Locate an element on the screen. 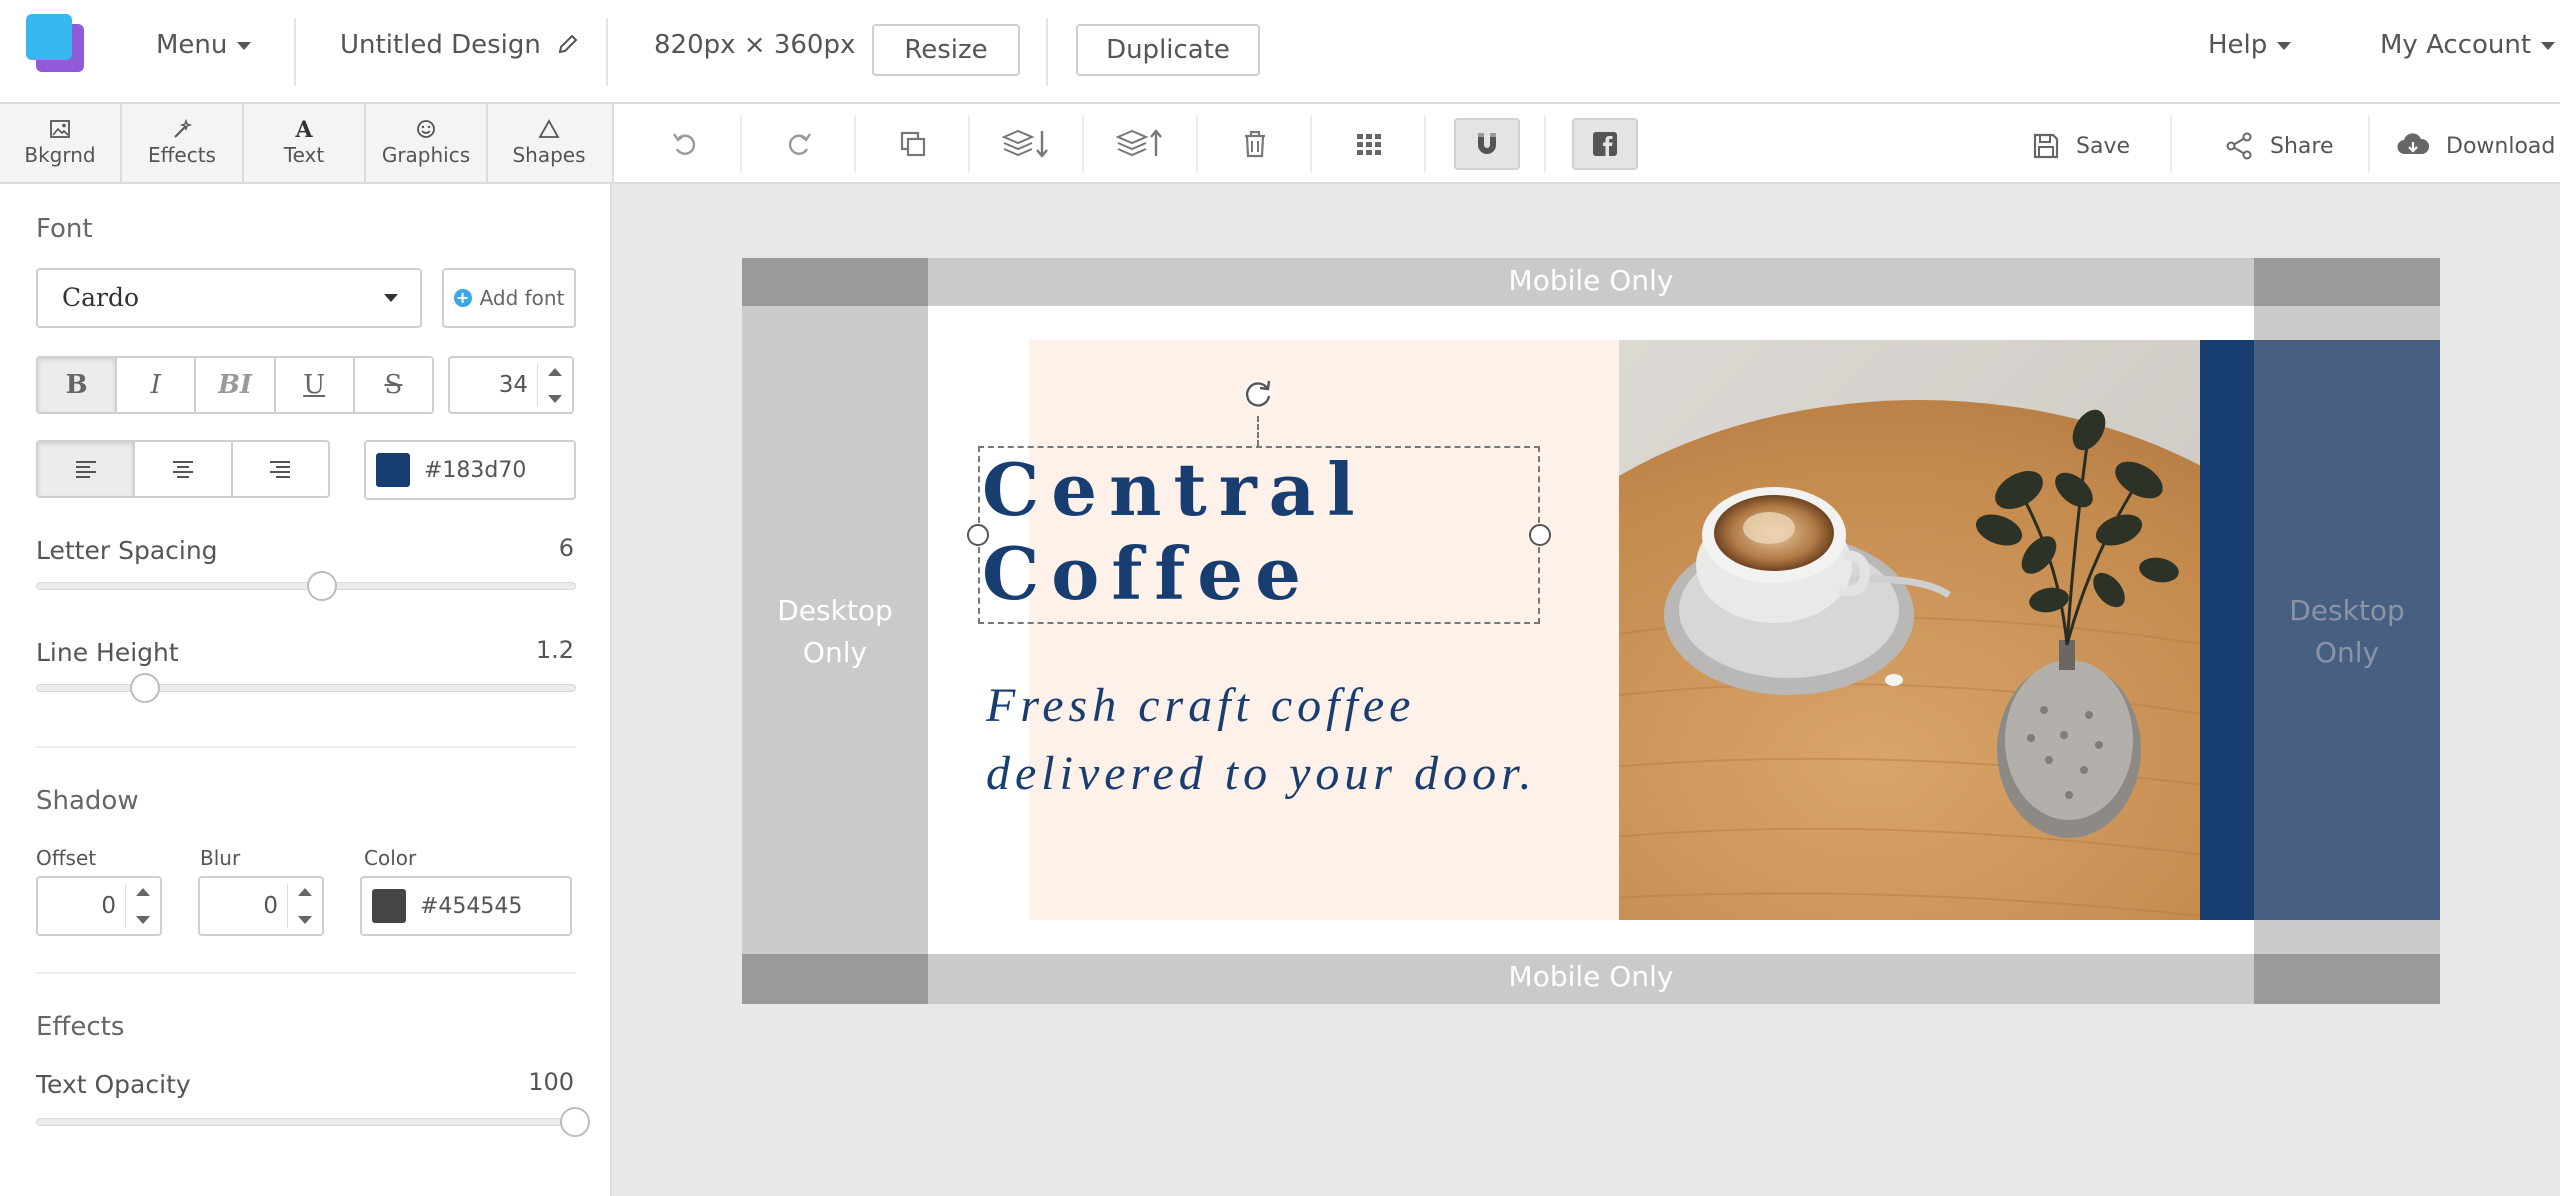  duplicate-button: Duplicate is located at coordinates (1168, 50).